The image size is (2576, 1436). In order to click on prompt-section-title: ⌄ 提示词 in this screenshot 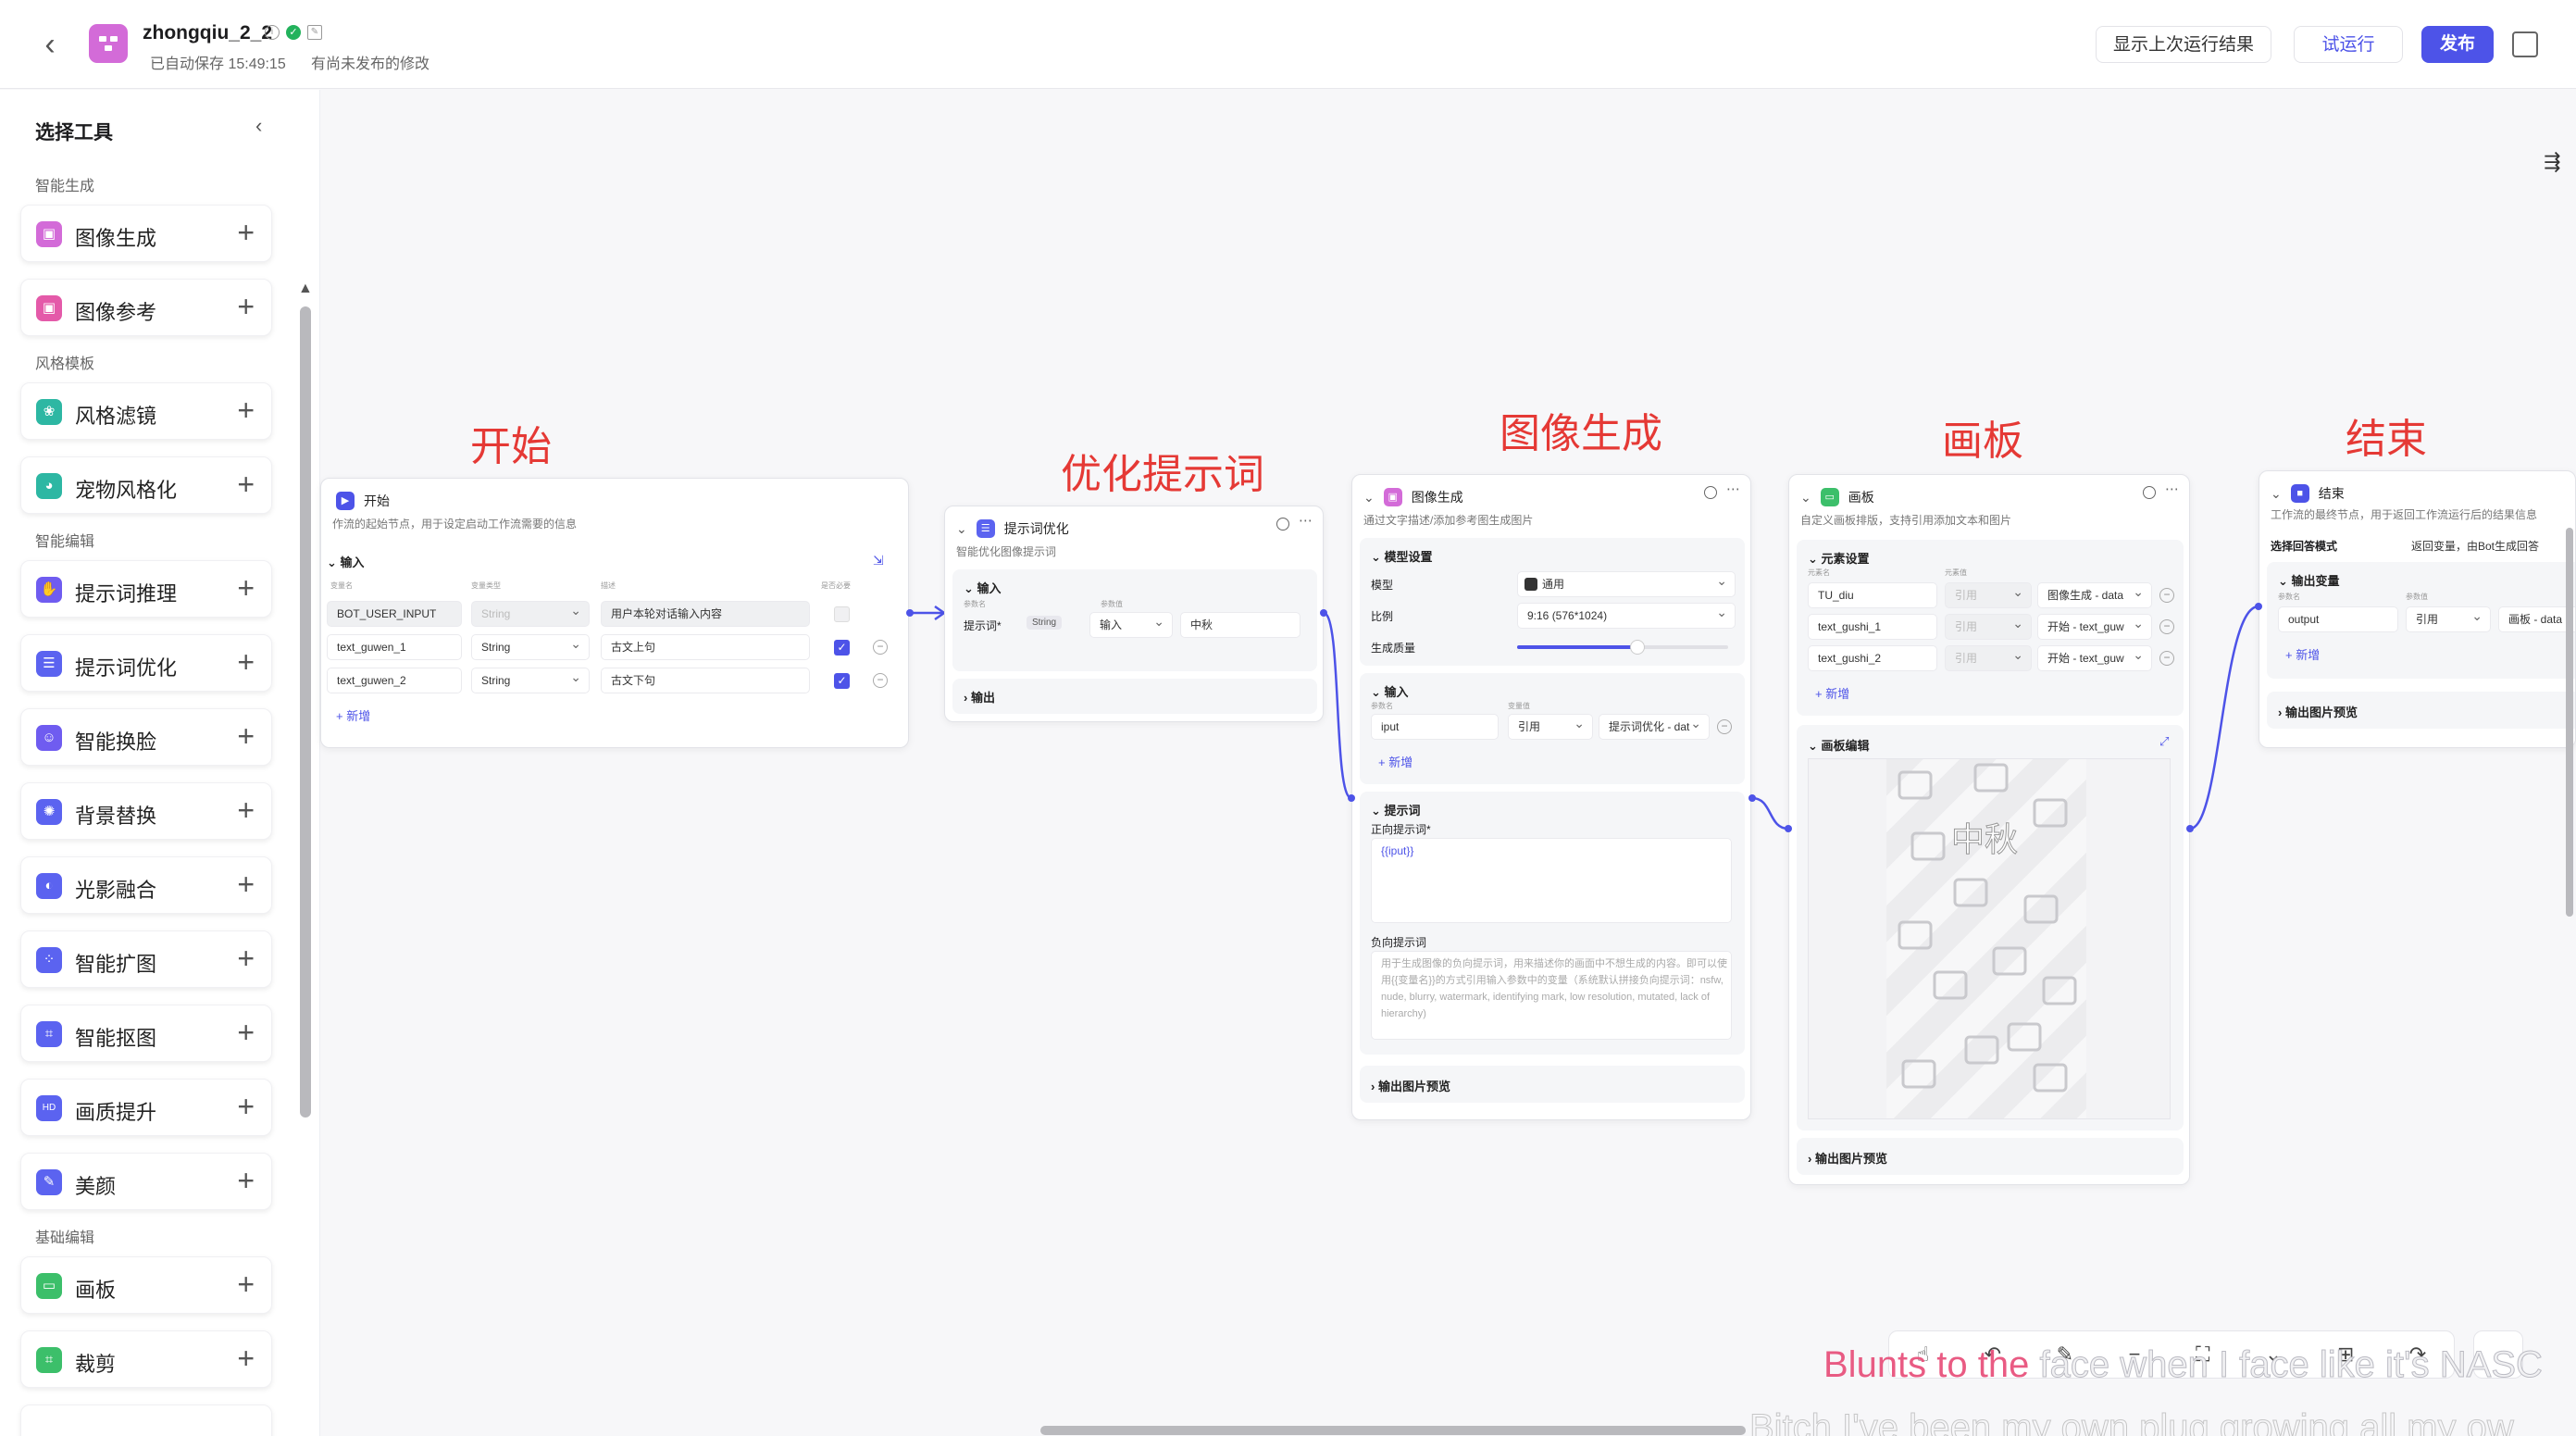, I will do `click(1396, 809)`.